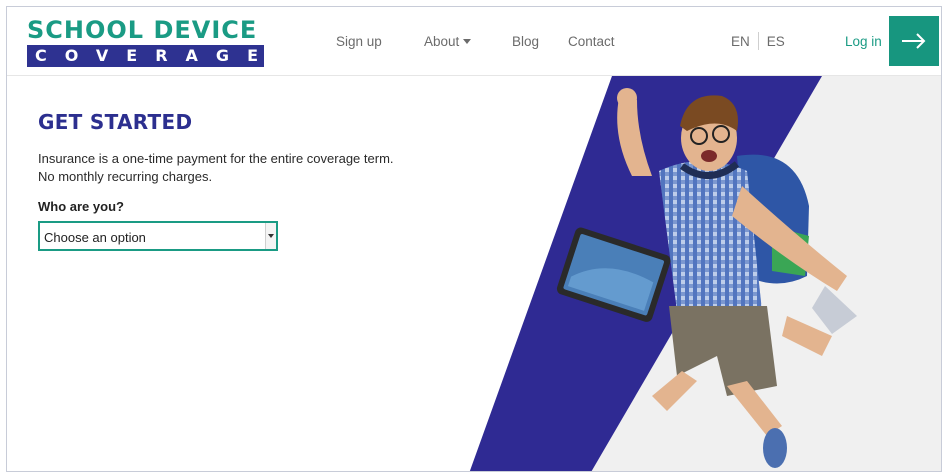 The width and height of the screenshot is (948, 472). I want to click on caret-down-icon, so click(467, 41).